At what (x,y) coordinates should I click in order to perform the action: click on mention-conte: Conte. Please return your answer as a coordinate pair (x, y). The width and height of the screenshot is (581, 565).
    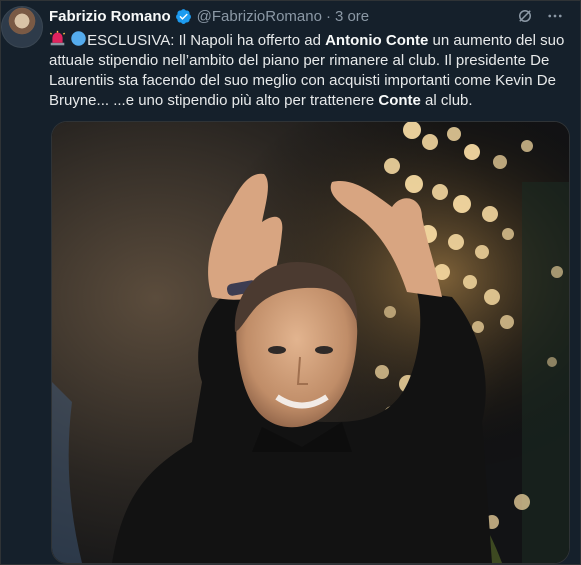
    Looking at the image, I should click on (399, 100).